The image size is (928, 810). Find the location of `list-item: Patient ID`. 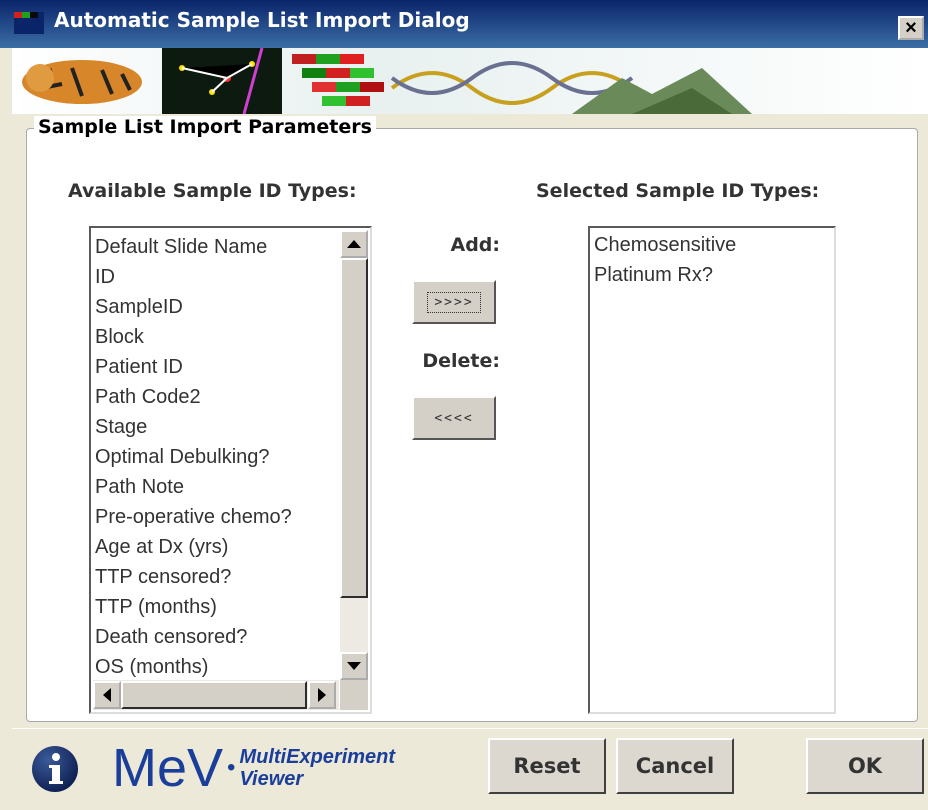

list-item: Patient ID is located at coordinates (218, 367).